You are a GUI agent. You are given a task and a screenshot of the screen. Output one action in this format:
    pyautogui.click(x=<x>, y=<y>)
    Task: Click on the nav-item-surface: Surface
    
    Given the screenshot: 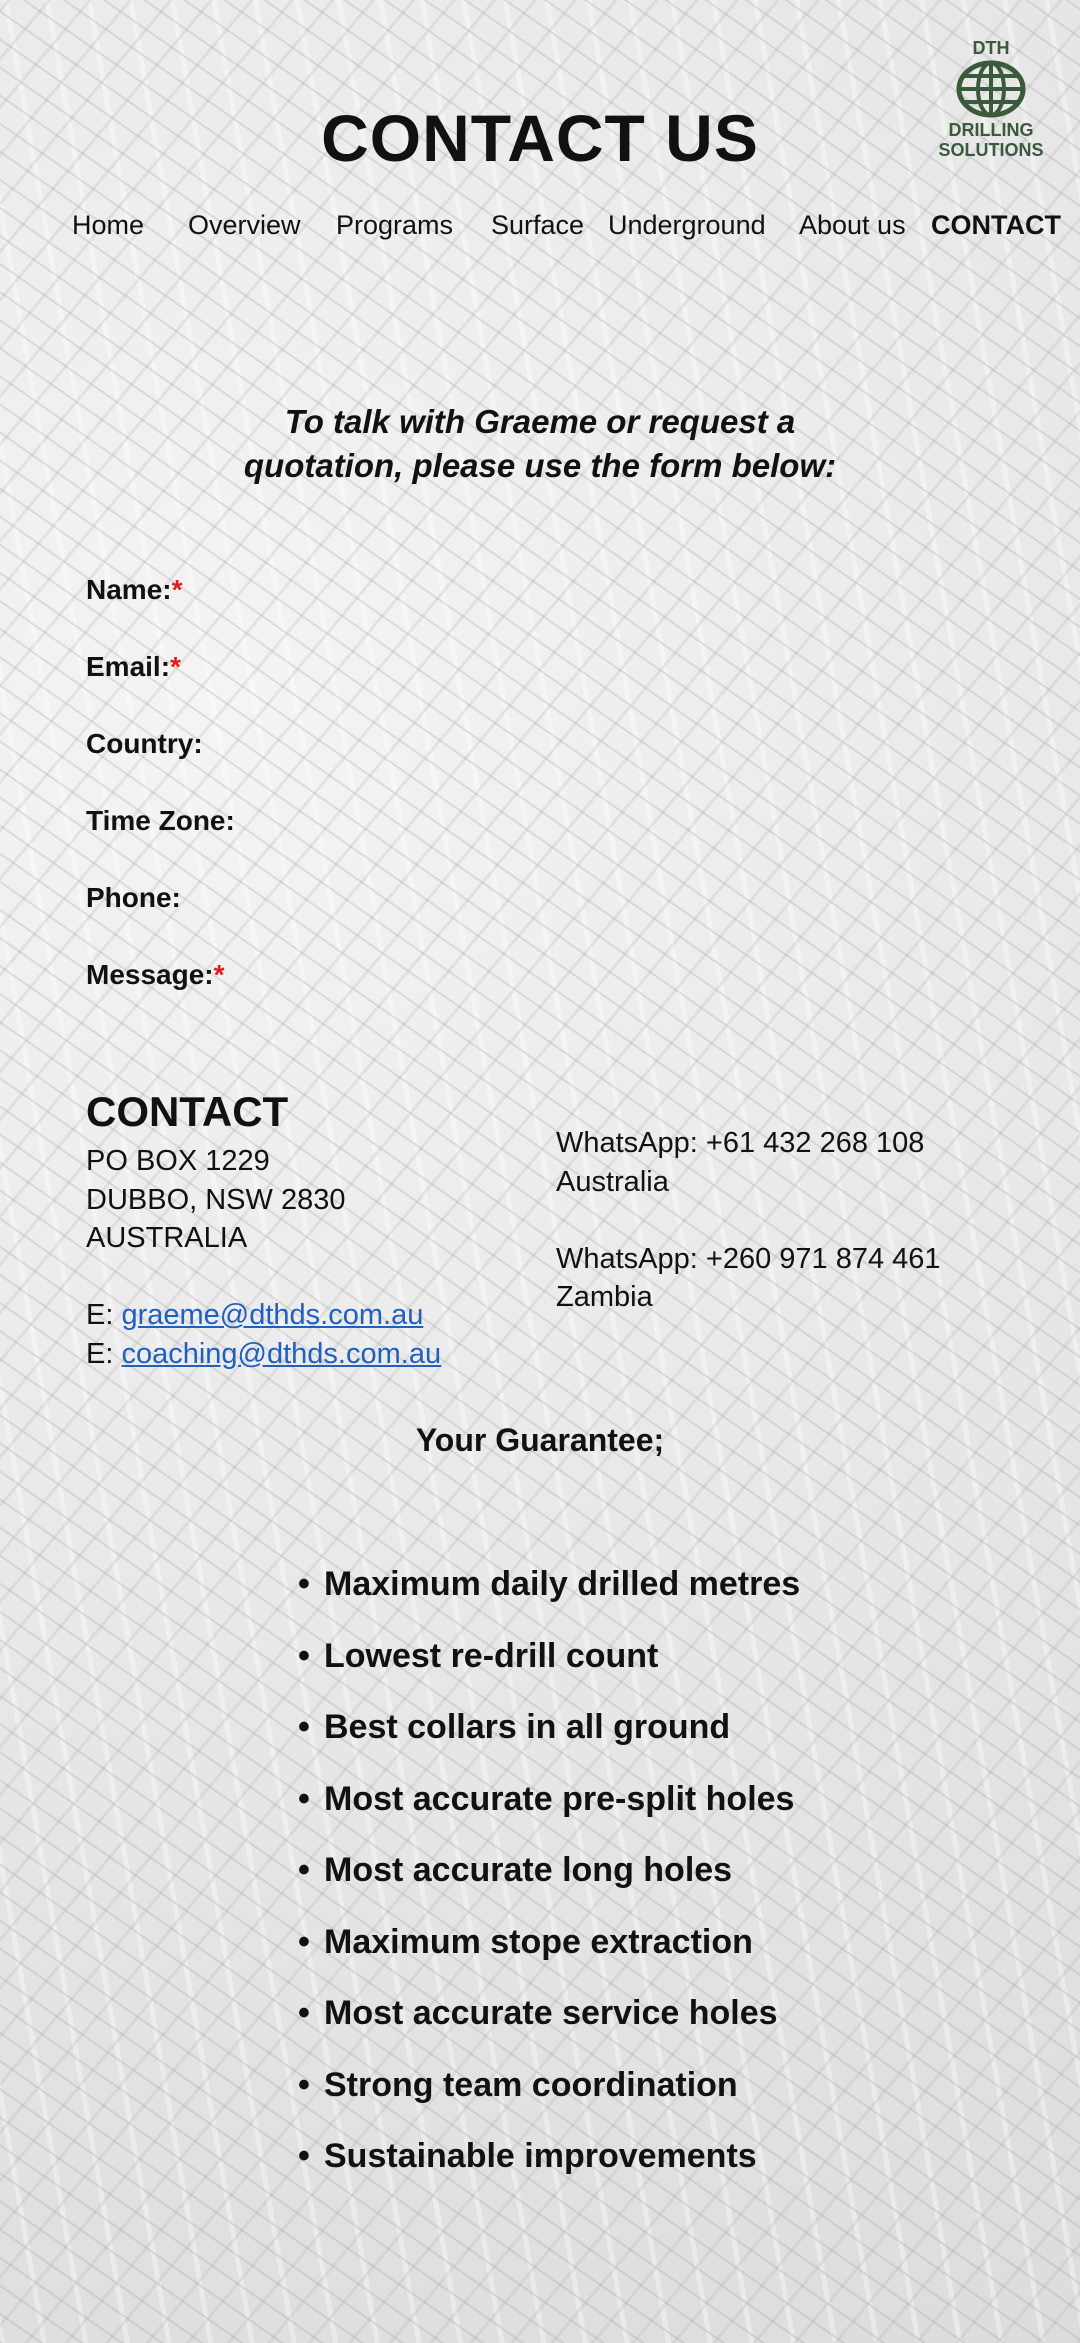 What is the action you would take?
    pyautogui.click(x=537, y=225)
    